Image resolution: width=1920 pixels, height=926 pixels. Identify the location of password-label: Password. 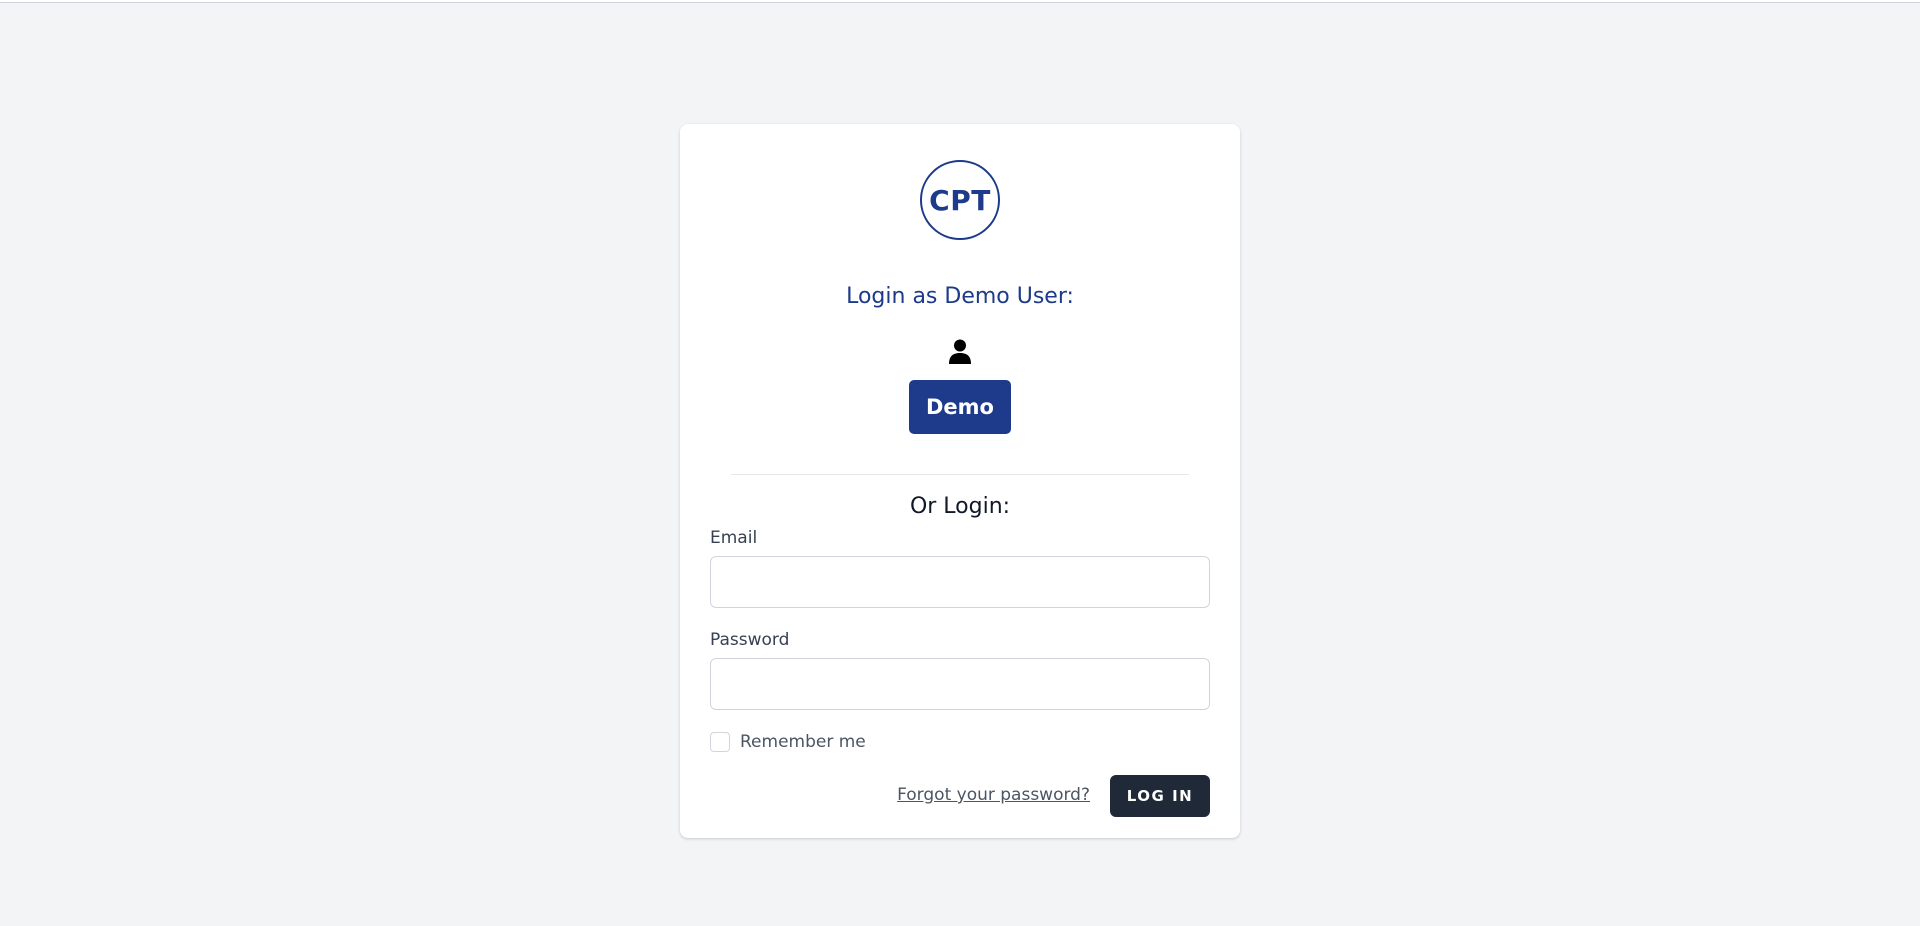
(750, 640).